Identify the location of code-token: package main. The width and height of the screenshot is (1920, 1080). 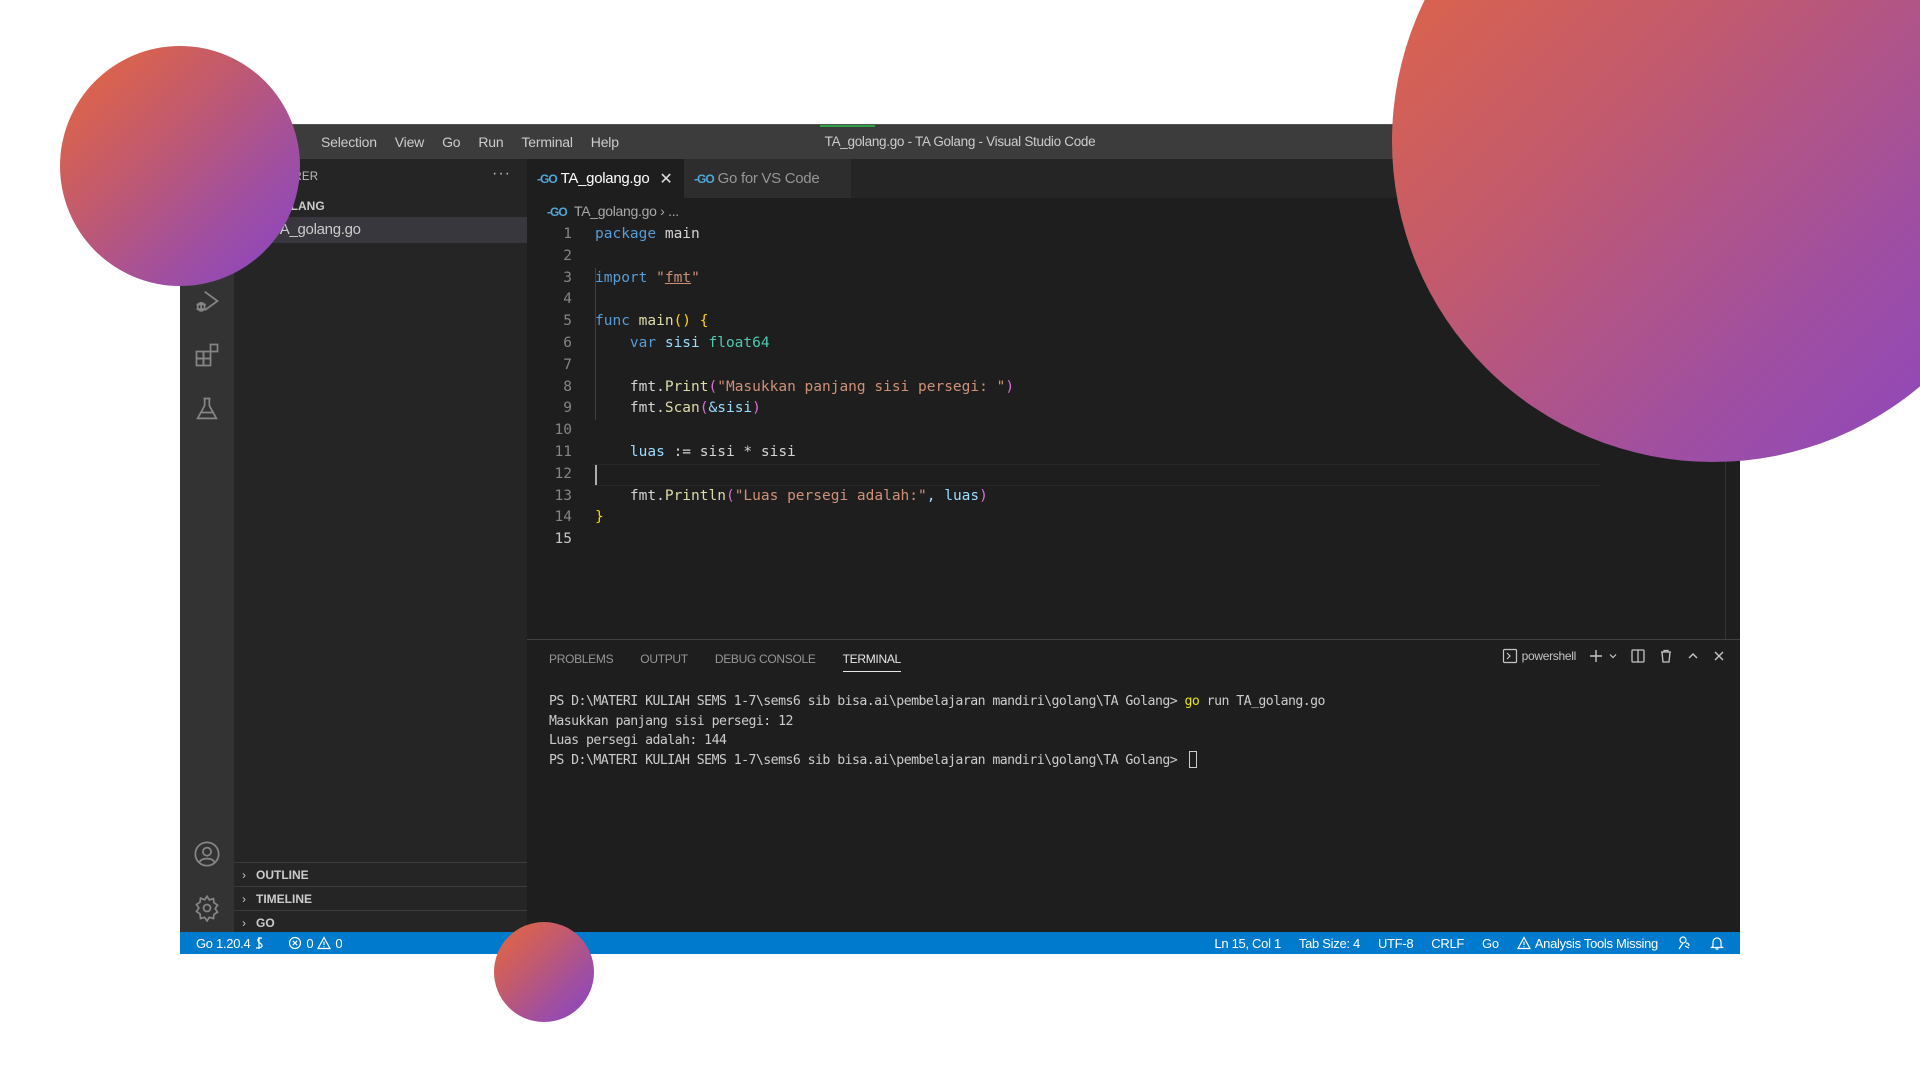
(647, 235).